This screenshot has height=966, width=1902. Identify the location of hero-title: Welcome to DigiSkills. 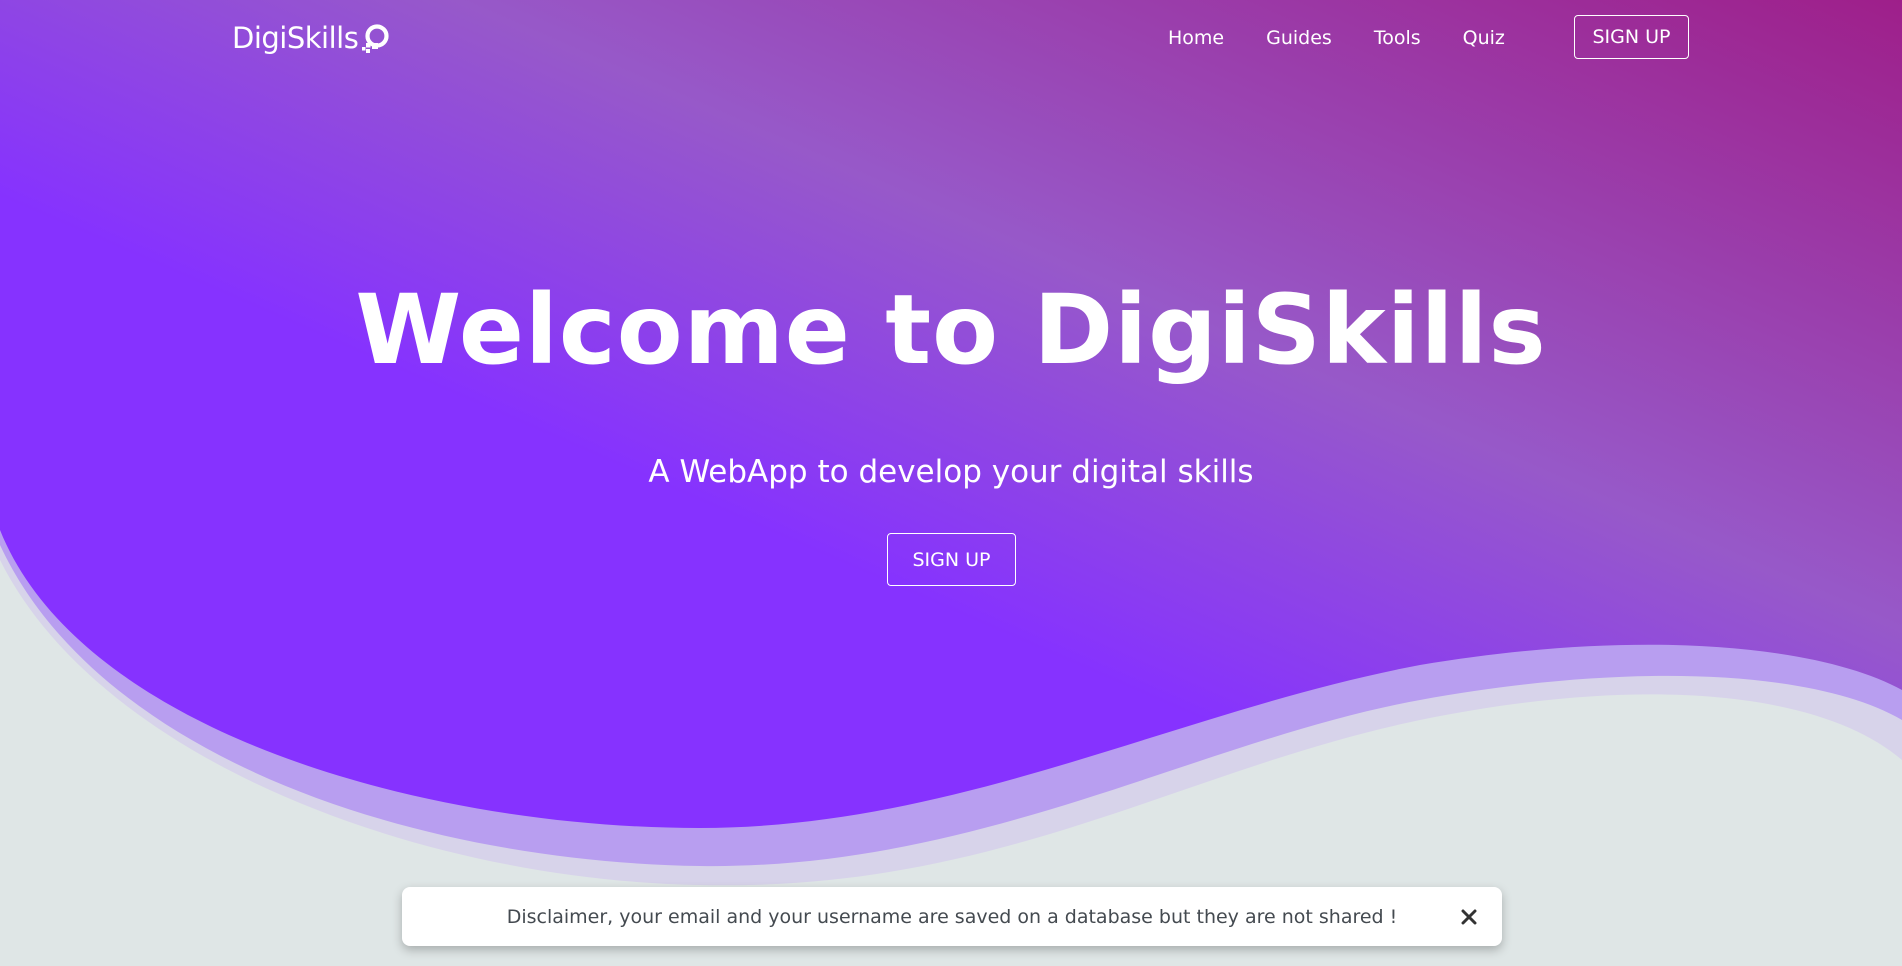
(951, 330).